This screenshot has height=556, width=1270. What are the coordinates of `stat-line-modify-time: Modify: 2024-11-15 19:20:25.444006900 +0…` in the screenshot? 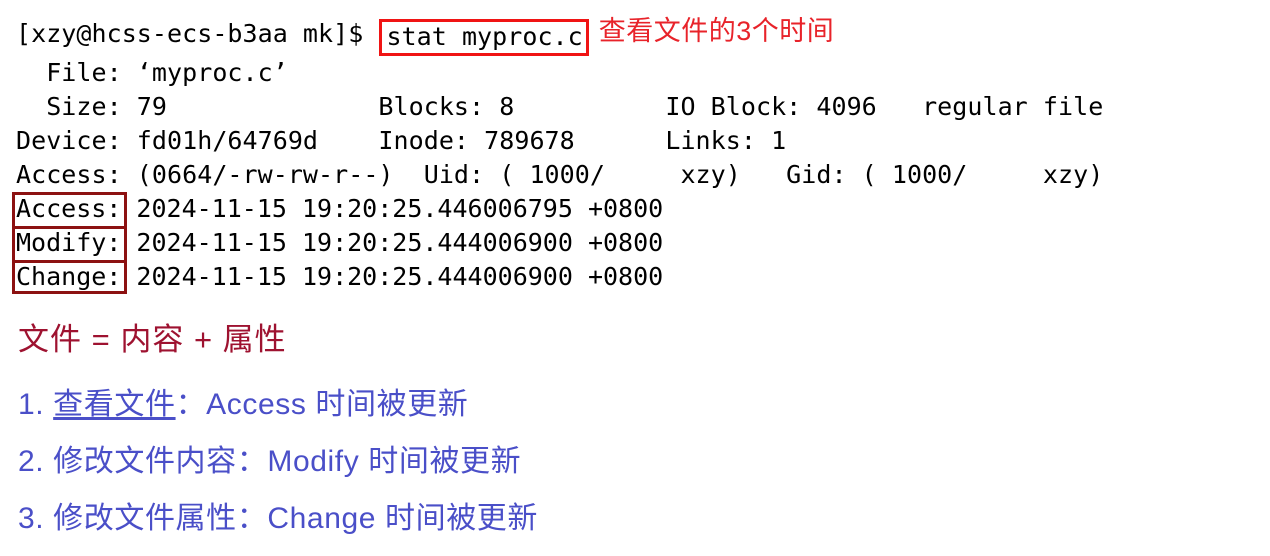 It's located at (340, 242).